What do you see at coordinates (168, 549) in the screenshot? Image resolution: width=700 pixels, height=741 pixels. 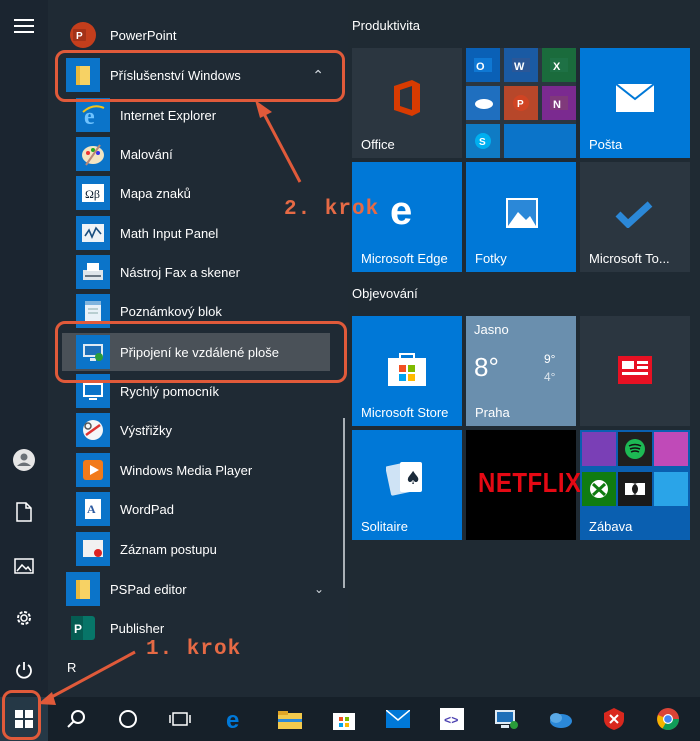 I see `app-label: Záznam postupu` at bounding box center [168, 549].